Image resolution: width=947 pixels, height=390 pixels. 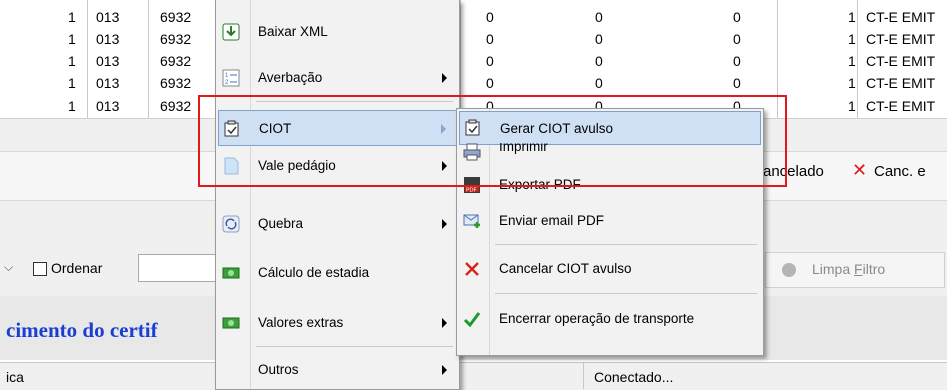 What do you see at coordinates (860, 170) in the screenshot?
I see `cancel-x-icon: ✕` at bounding box center [860, 170].